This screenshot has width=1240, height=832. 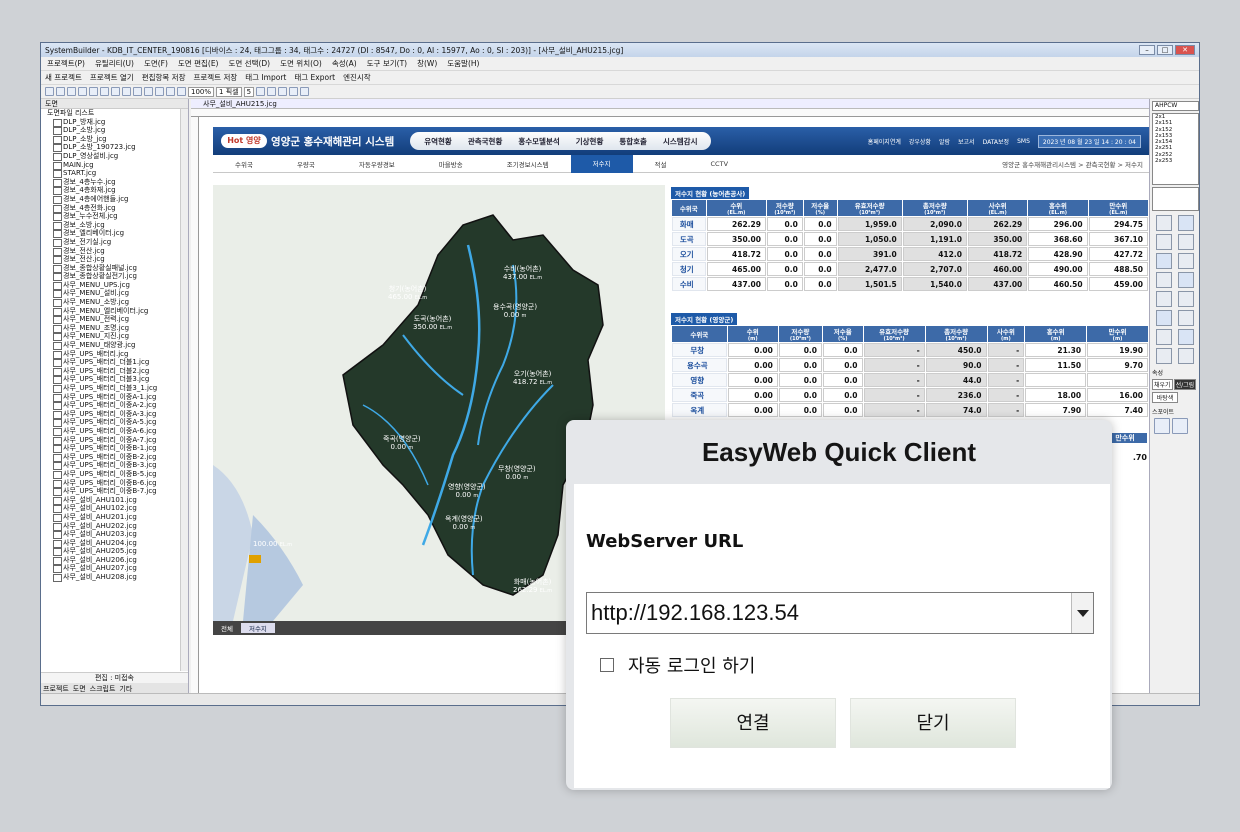 What do you see at coordinates (110, 483) in the screenshot?
I see `tree-item-file: 사무_UPS_배터리_이중B-6.jcg` at bounding box center [110, 483].